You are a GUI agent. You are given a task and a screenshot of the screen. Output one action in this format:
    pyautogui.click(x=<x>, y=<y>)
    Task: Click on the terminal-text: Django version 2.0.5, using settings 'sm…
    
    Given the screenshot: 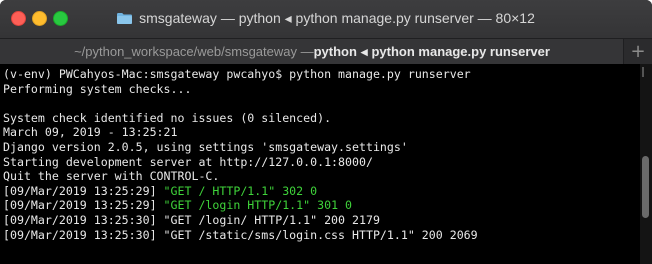 What is the action you would take?
    pyautogui.click(x=205, y=146)
    